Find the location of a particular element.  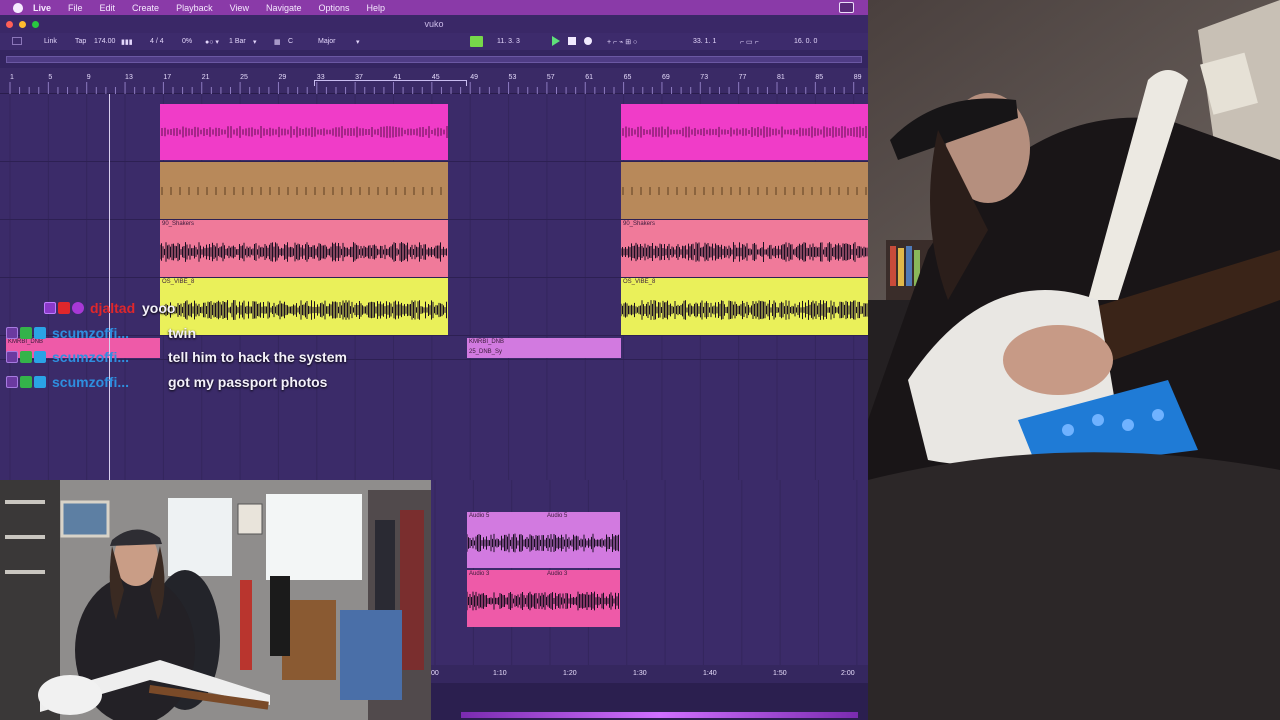

audio-clip-dnb: KMRBI_DNB 25_DNB_Sy is located at coordinates (544, 348).